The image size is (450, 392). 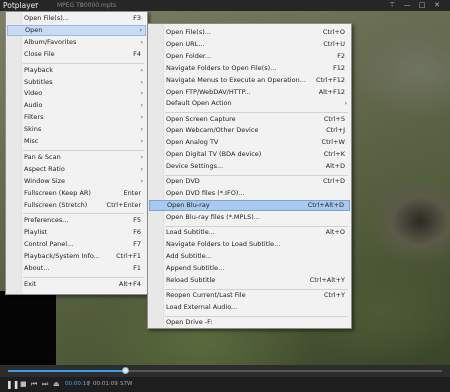 What do you see at coordinates (249, 56) in the screenshot?
I see `open-submenu-item: Open Folder... F2` at bounding box center [249, 56].